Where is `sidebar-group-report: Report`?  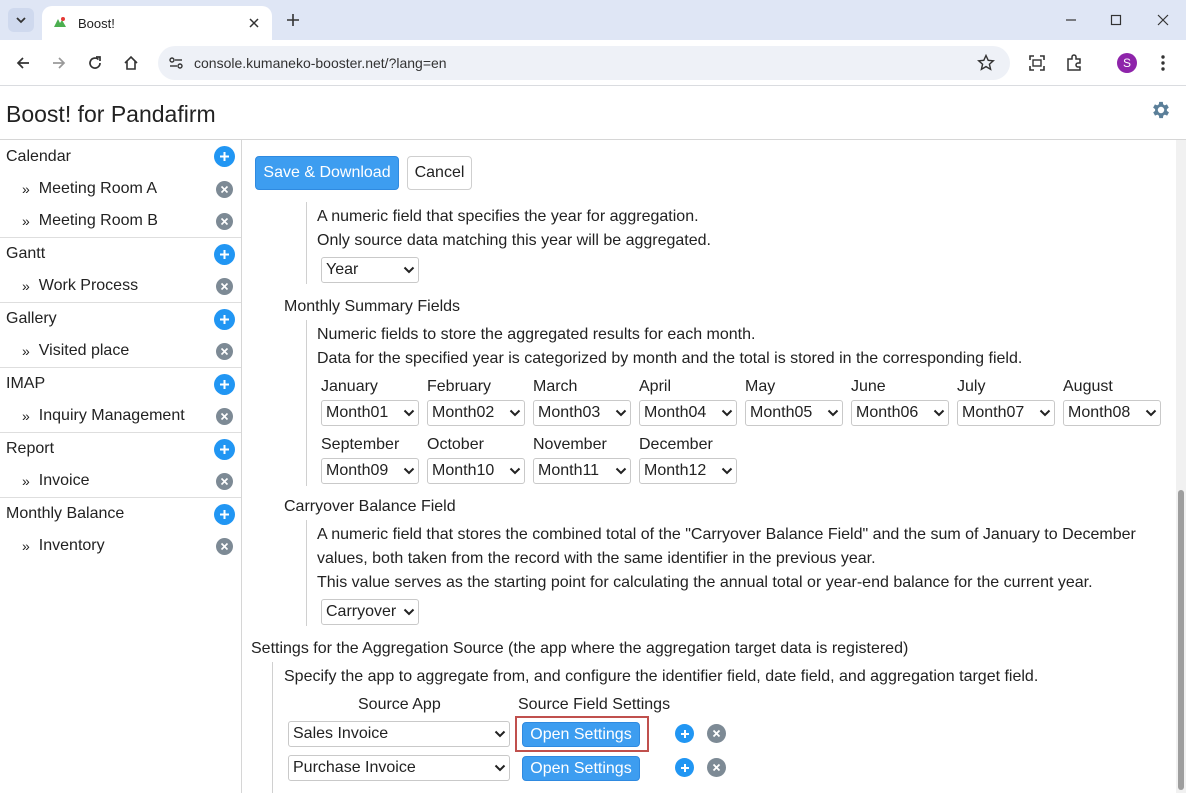
sidebar-group-report: Report is located at coordinates (120, 448).